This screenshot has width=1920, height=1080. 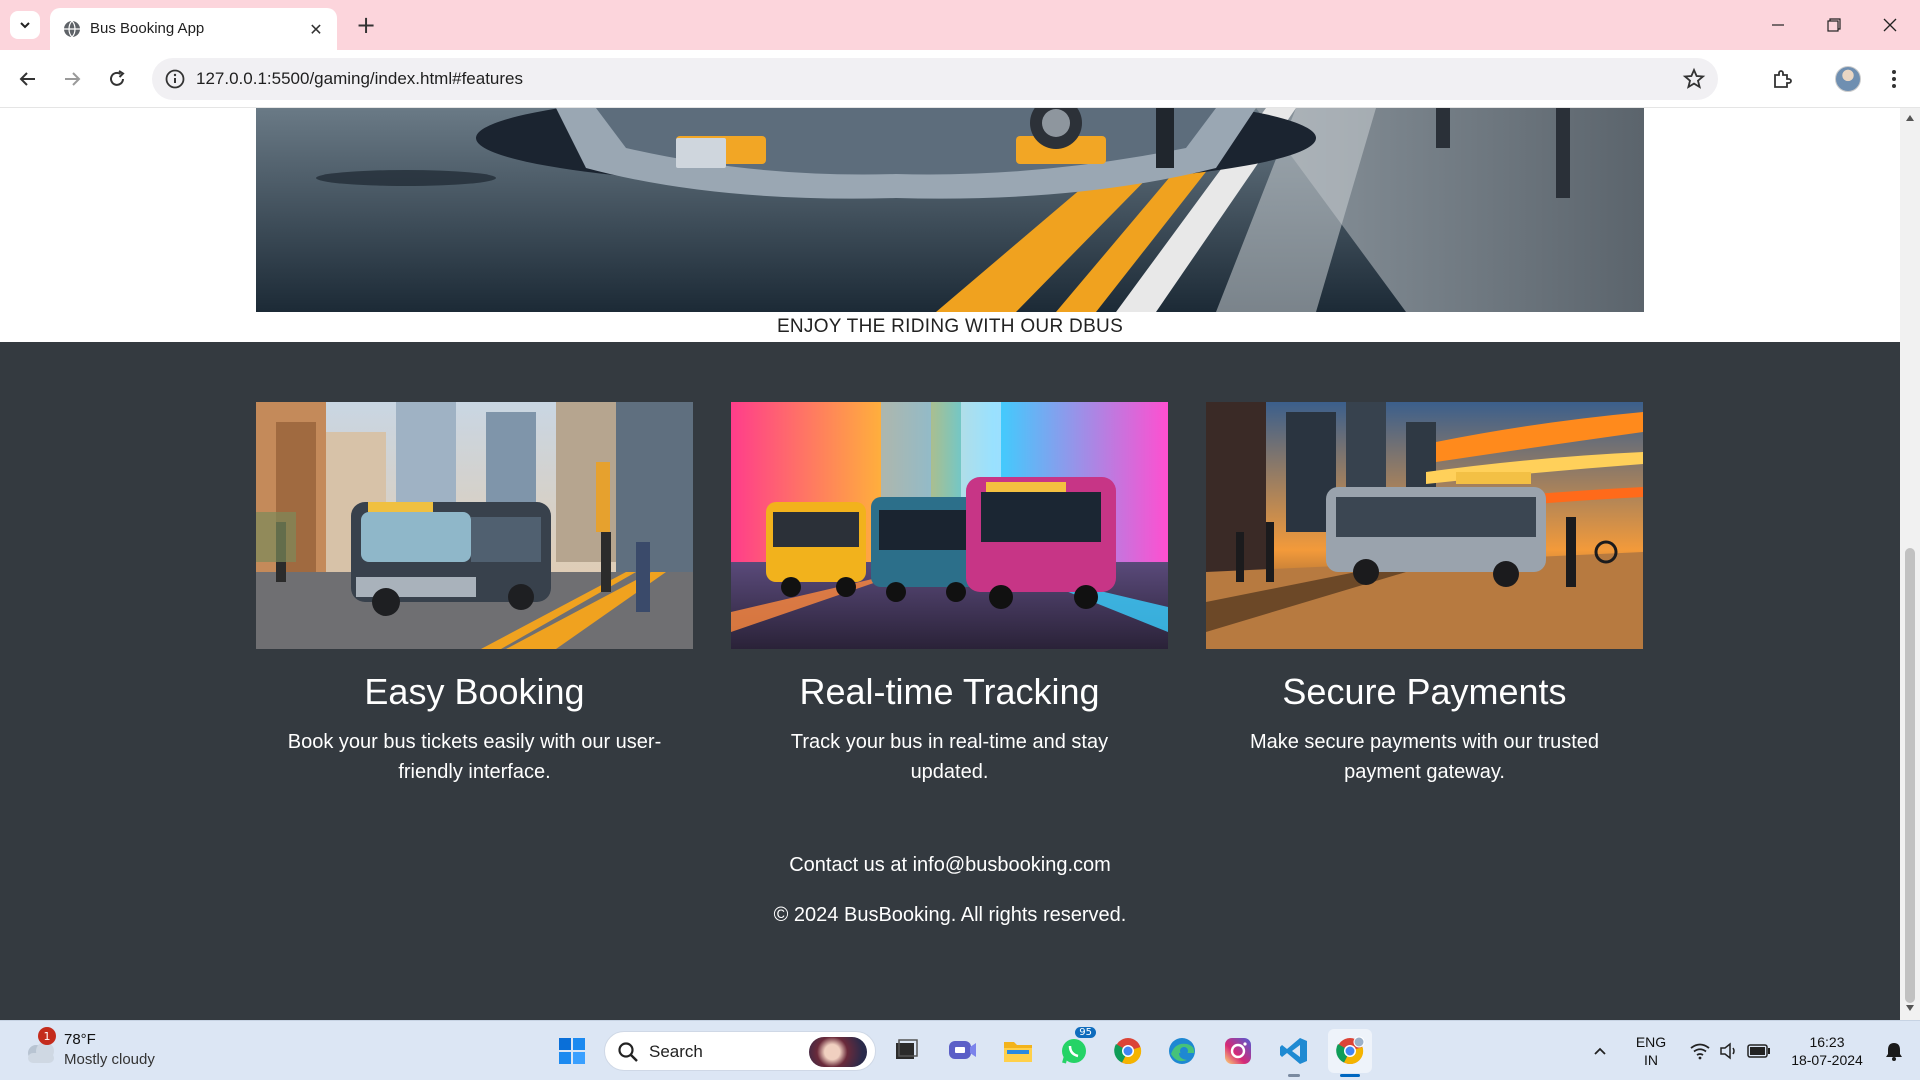 I want to click on bell-icon, so click(x=1894, y=1052).